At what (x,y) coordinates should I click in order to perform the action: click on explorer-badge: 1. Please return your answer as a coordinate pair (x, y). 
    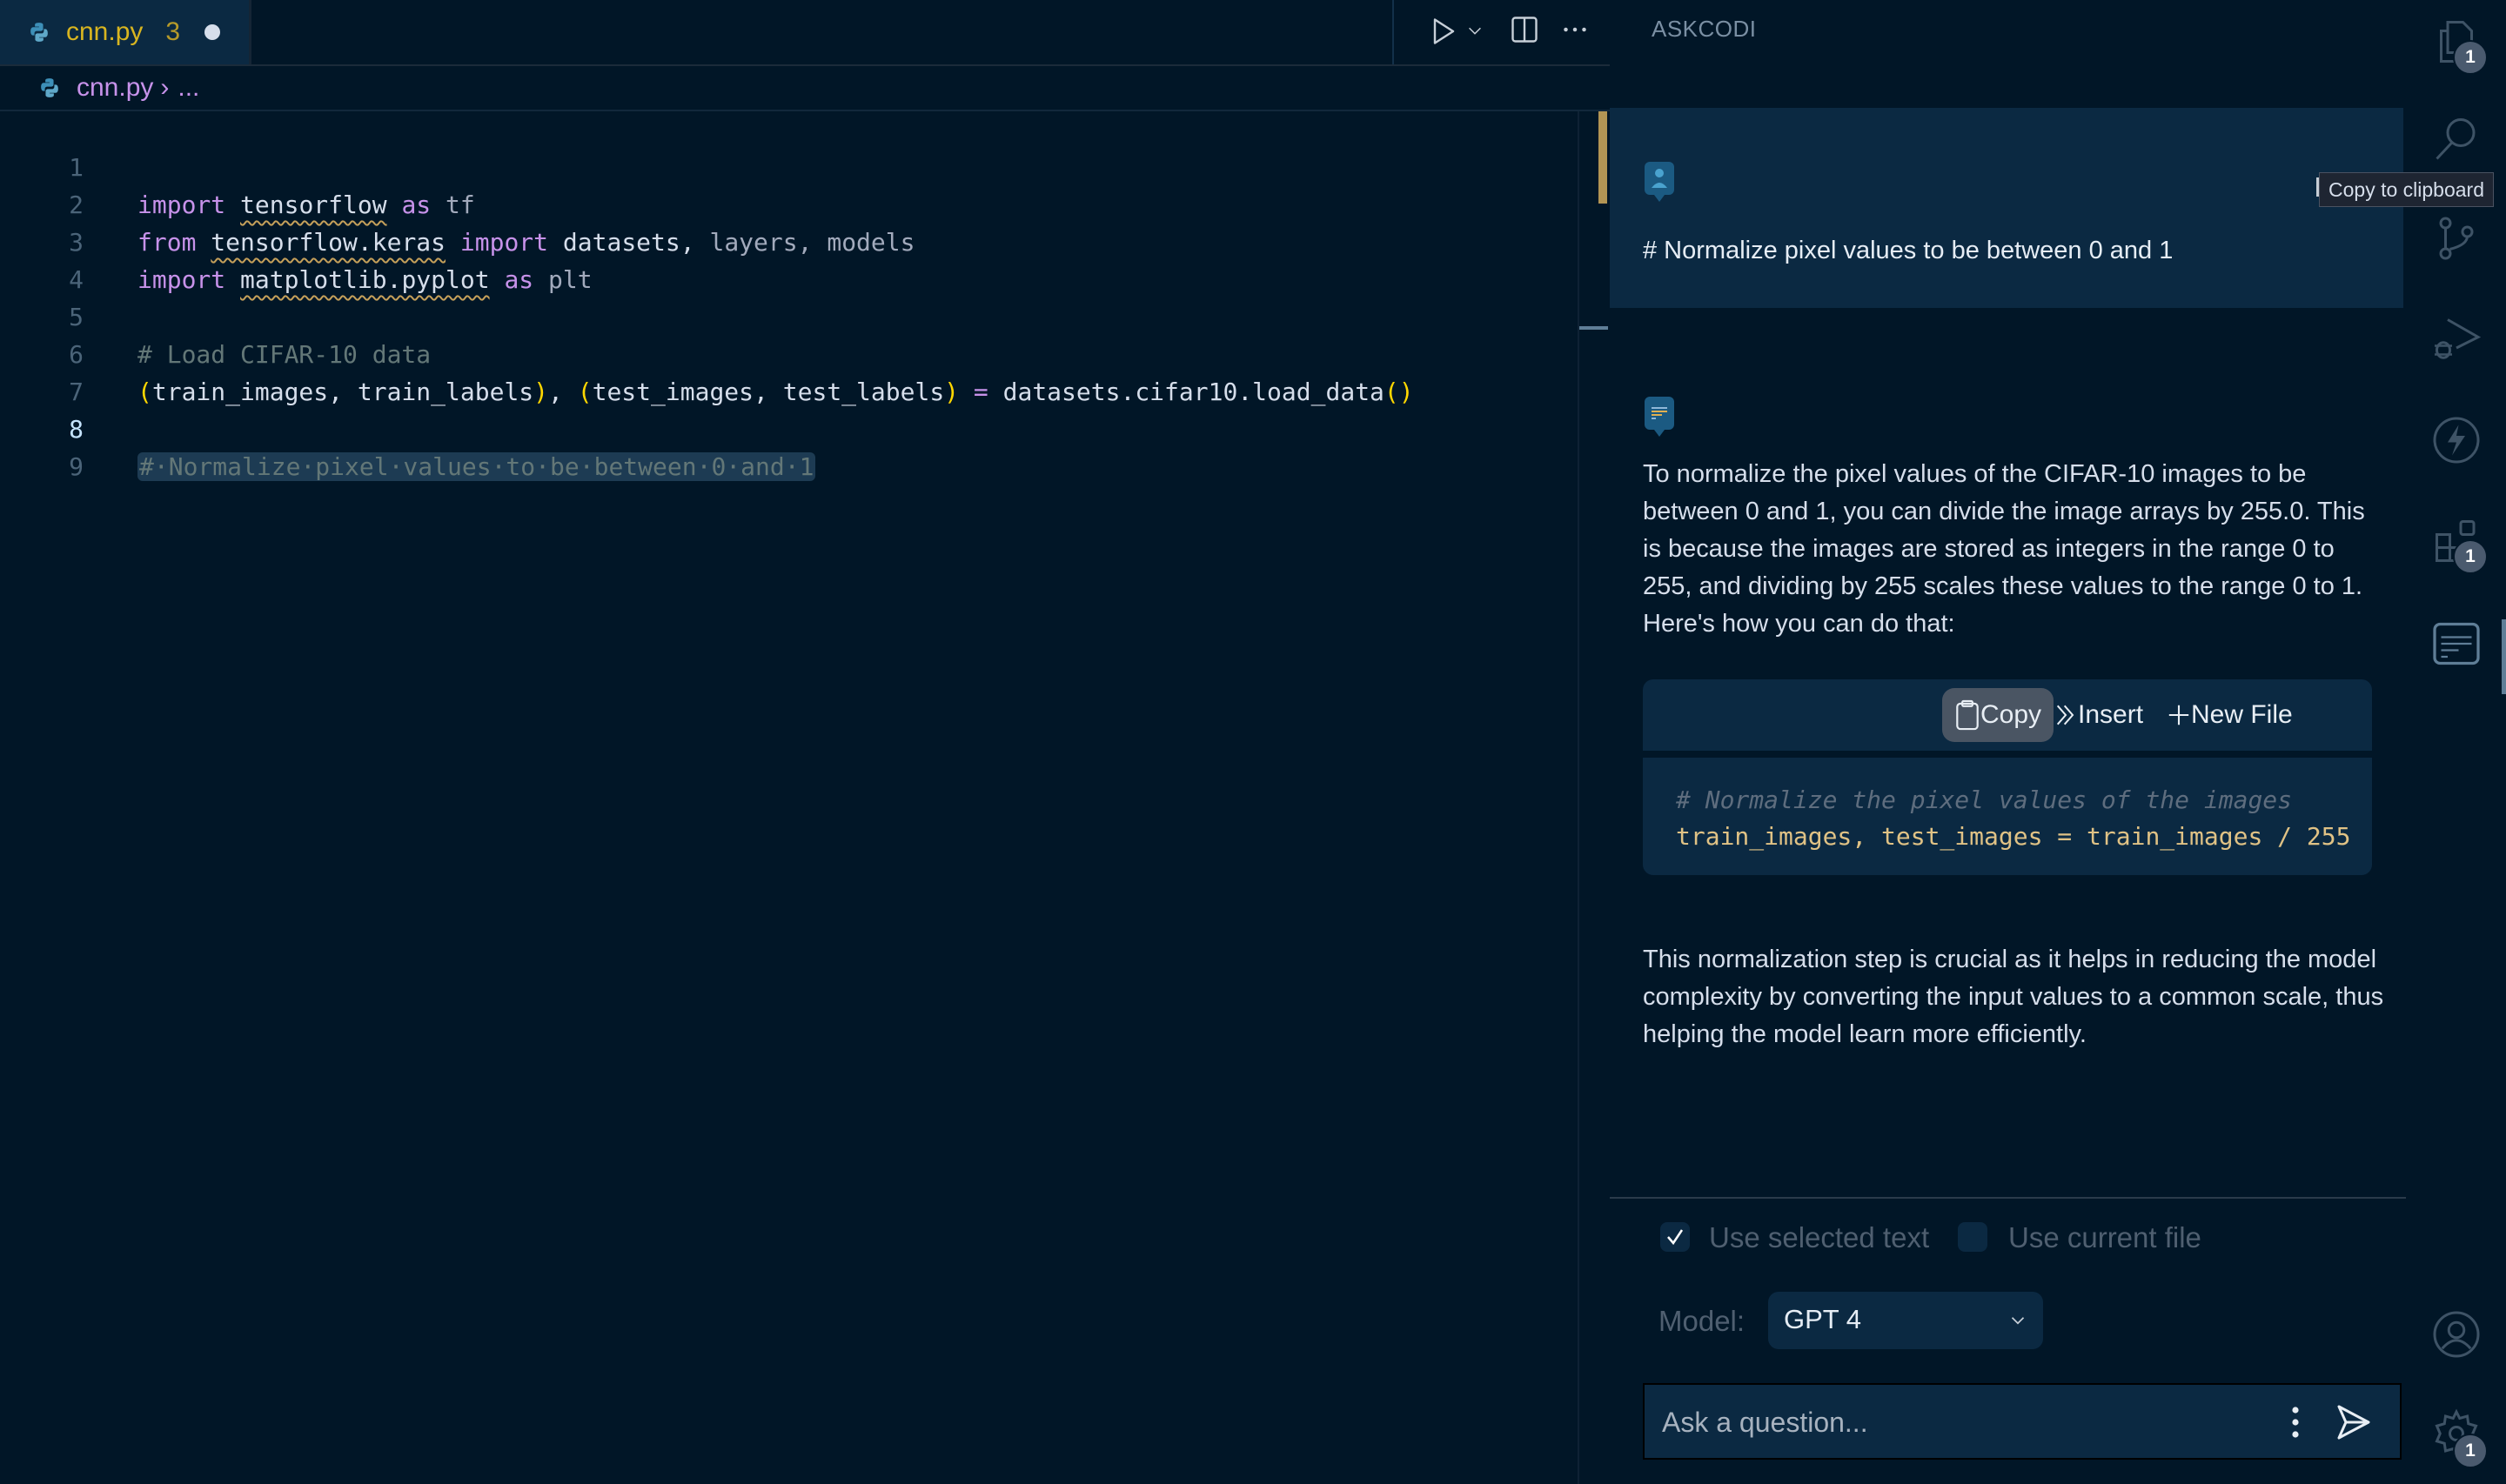
    Looking at the image, I should click on (2470, 57).